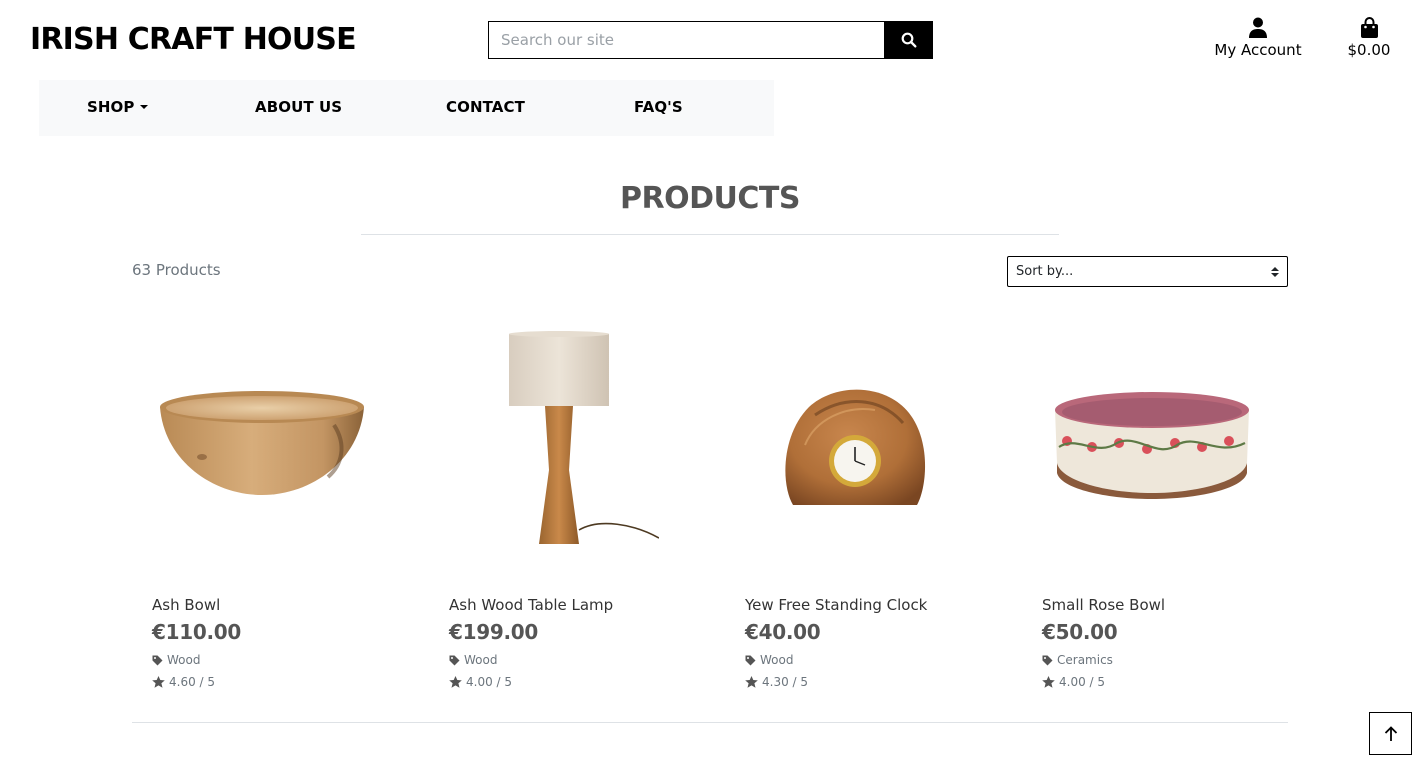 The image size is (1420, 760). I want to click on search-button, so click(908, 40).